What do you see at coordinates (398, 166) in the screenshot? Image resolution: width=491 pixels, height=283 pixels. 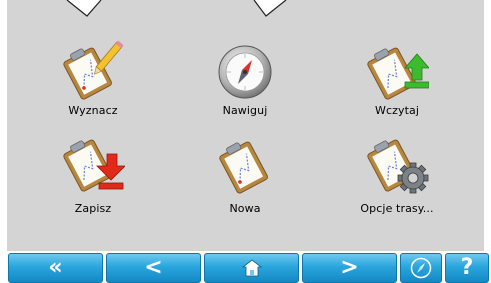 I see `clipboard-gear-icon` at bounding box center [398, 166].